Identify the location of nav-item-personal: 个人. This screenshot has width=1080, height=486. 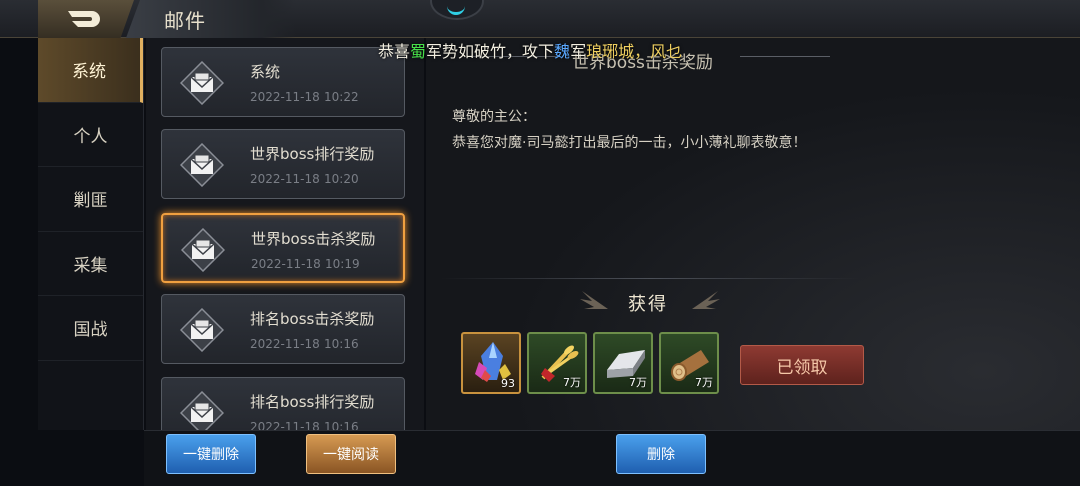
(90, 135).